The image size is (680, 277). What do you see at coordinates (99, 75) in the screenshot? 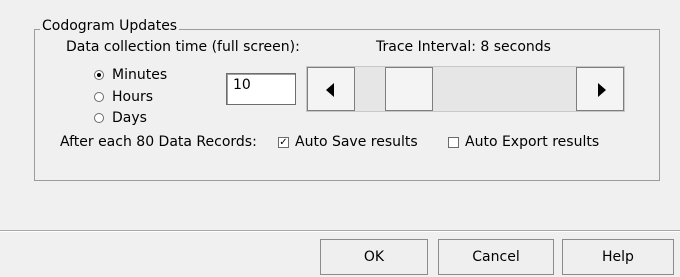
I see `radio-minutes-indicator` at bounding box center [99, 75].